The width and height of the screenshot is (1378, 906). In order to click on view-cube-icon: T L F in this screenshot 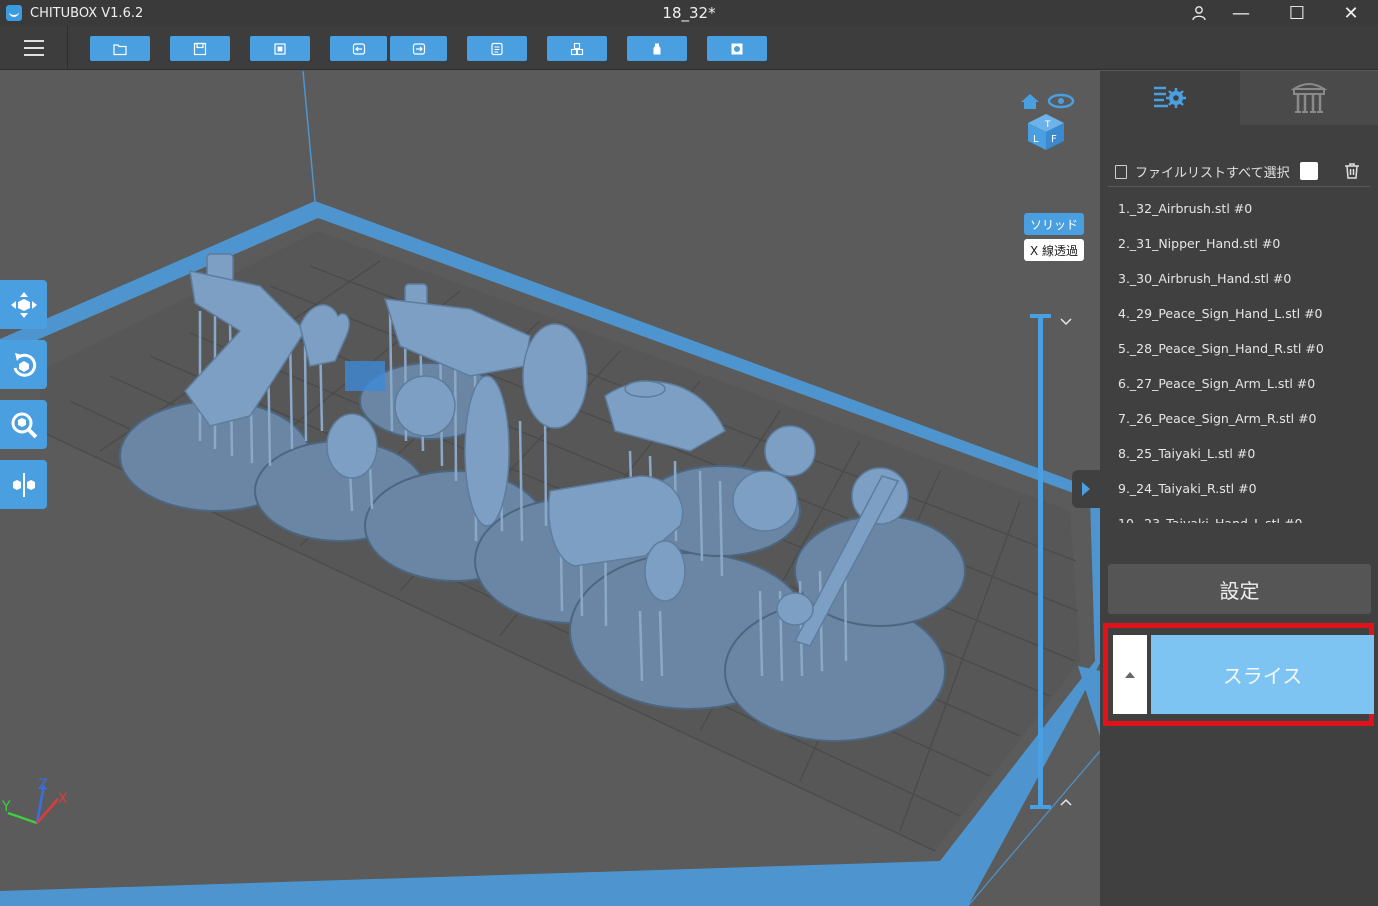, I will do `click(1047, 122)`.